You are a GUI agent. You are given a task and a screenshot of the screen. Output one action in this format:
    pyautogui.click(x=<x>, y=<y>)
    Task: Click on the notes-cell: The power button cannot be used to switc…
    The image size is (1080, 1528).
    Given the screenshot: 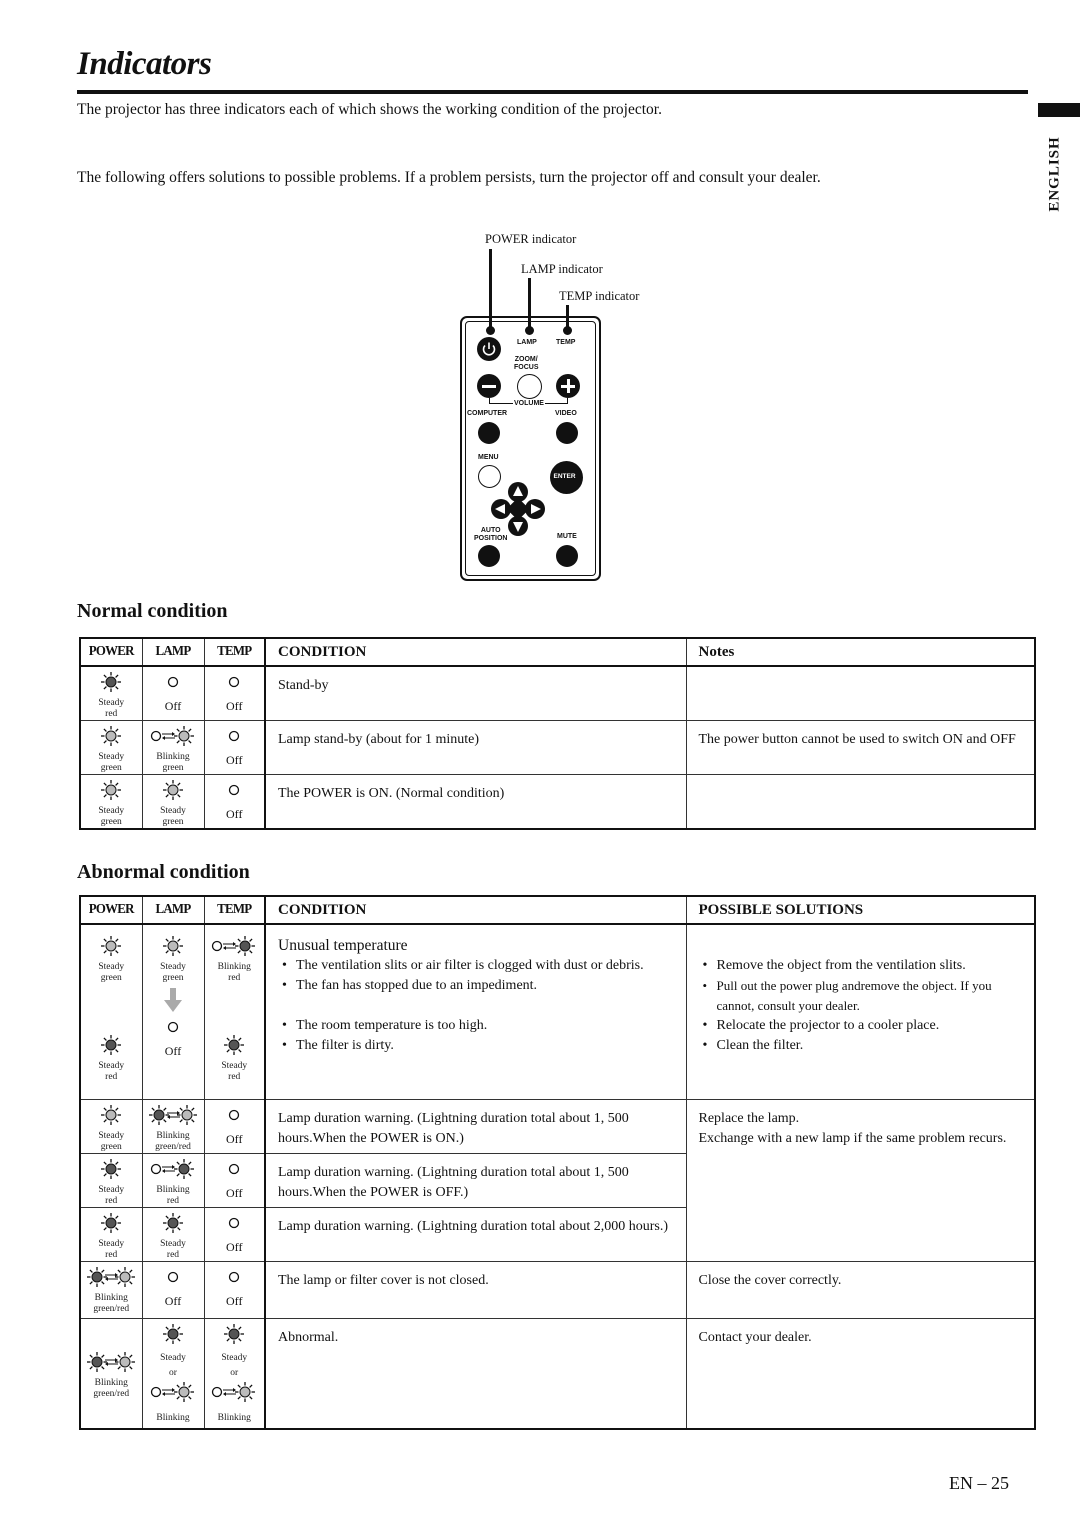 What is the action you would take?
    pyautogui.click(x=860, y=747)
    